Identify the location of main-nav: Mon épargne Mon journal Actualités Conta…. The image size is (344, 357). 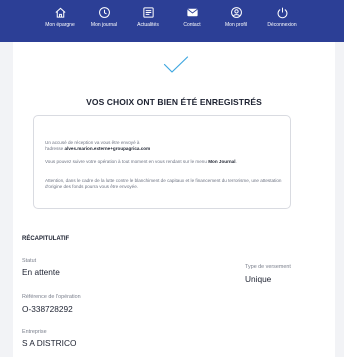
(172, 21).